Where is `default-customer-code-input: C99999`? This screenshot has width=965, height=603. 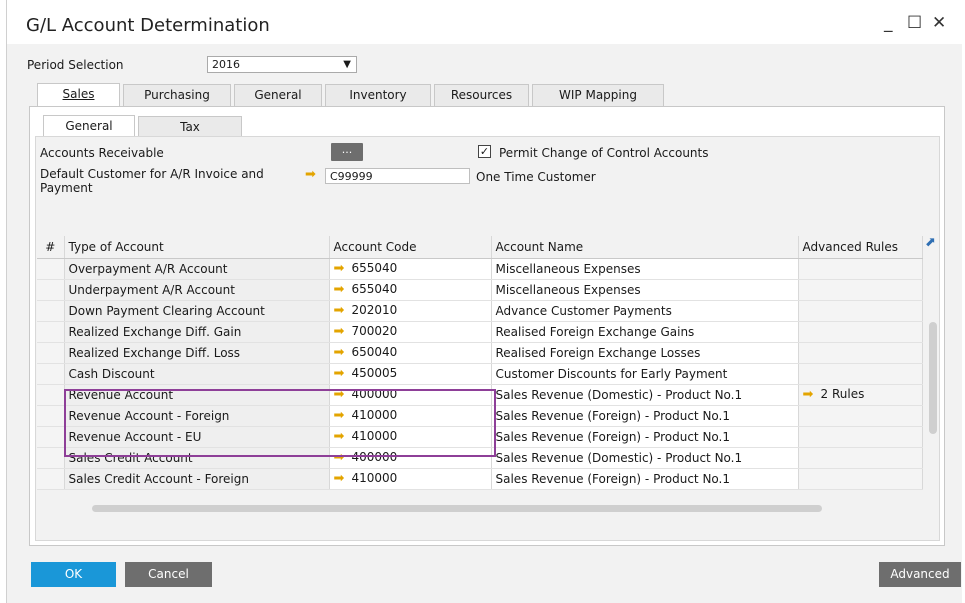 default-customer-code-input: C99999 is located at coordinates (397, 176).